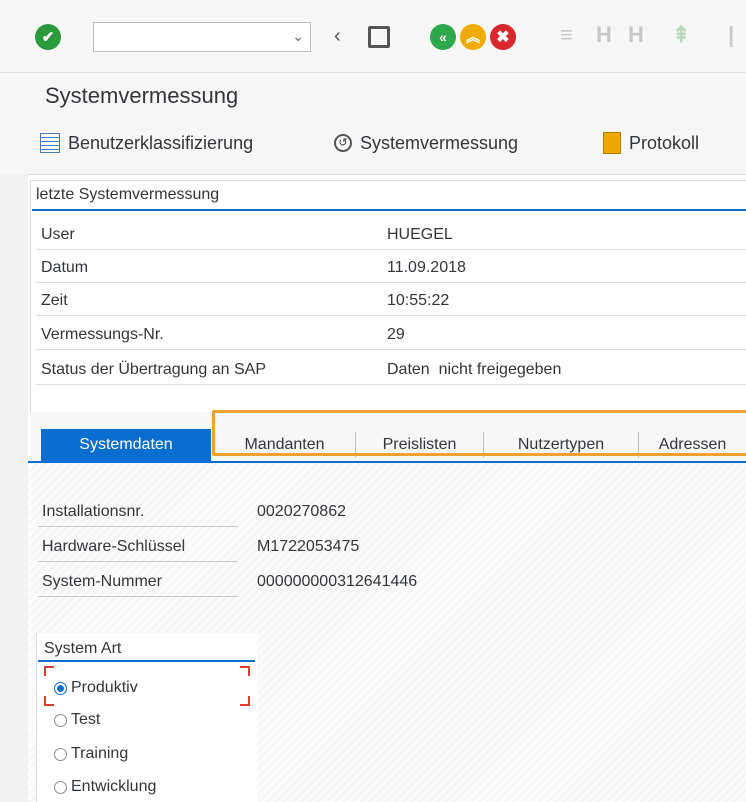 Image resolution: width=746 pixels, height=802 pixels. I want to click on radio-produktiv: Produktiv, so click(96, 688).